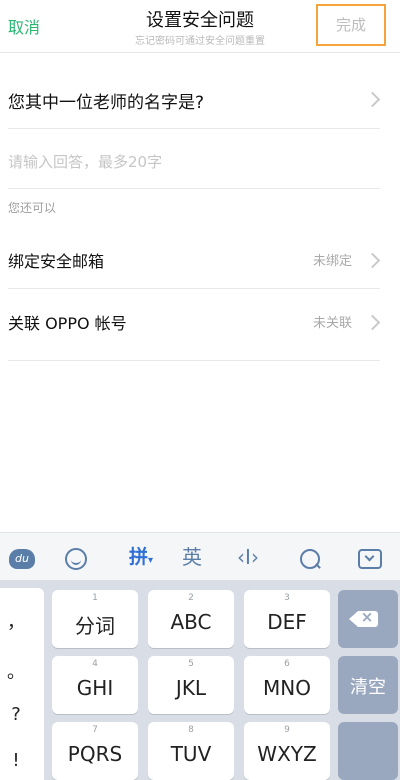  What do you see at coordinates (191, 622) in the screenshot?
I see `key-label: ABC` at bounding box center [191, 622].